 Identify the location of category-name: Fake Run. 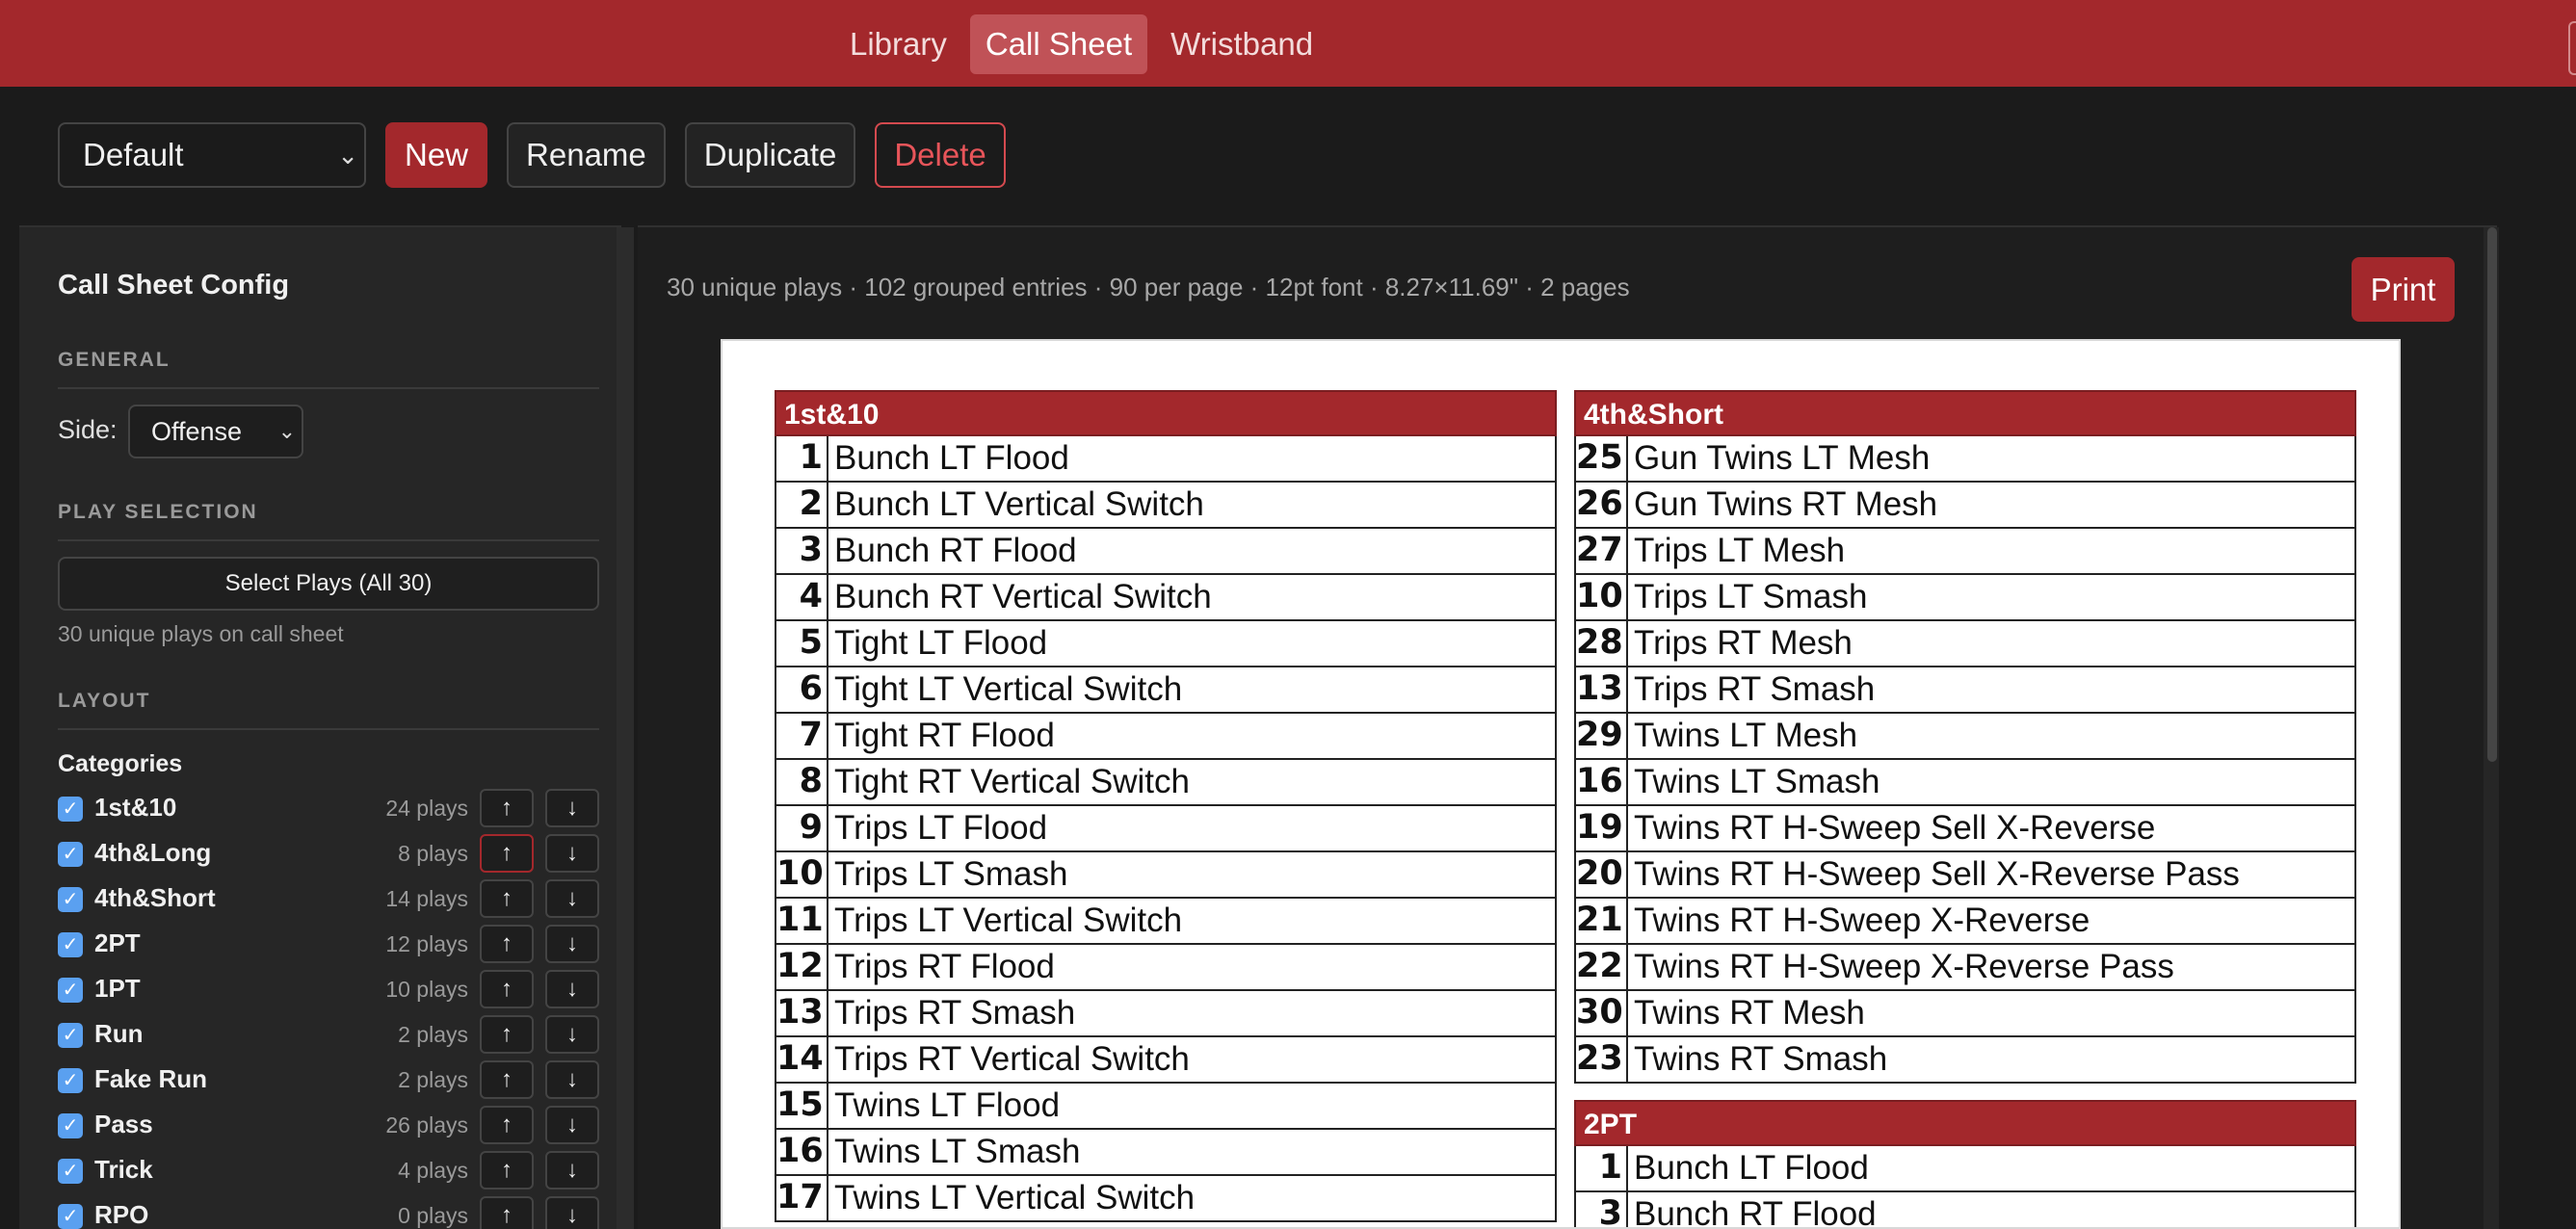
(151, 1078).